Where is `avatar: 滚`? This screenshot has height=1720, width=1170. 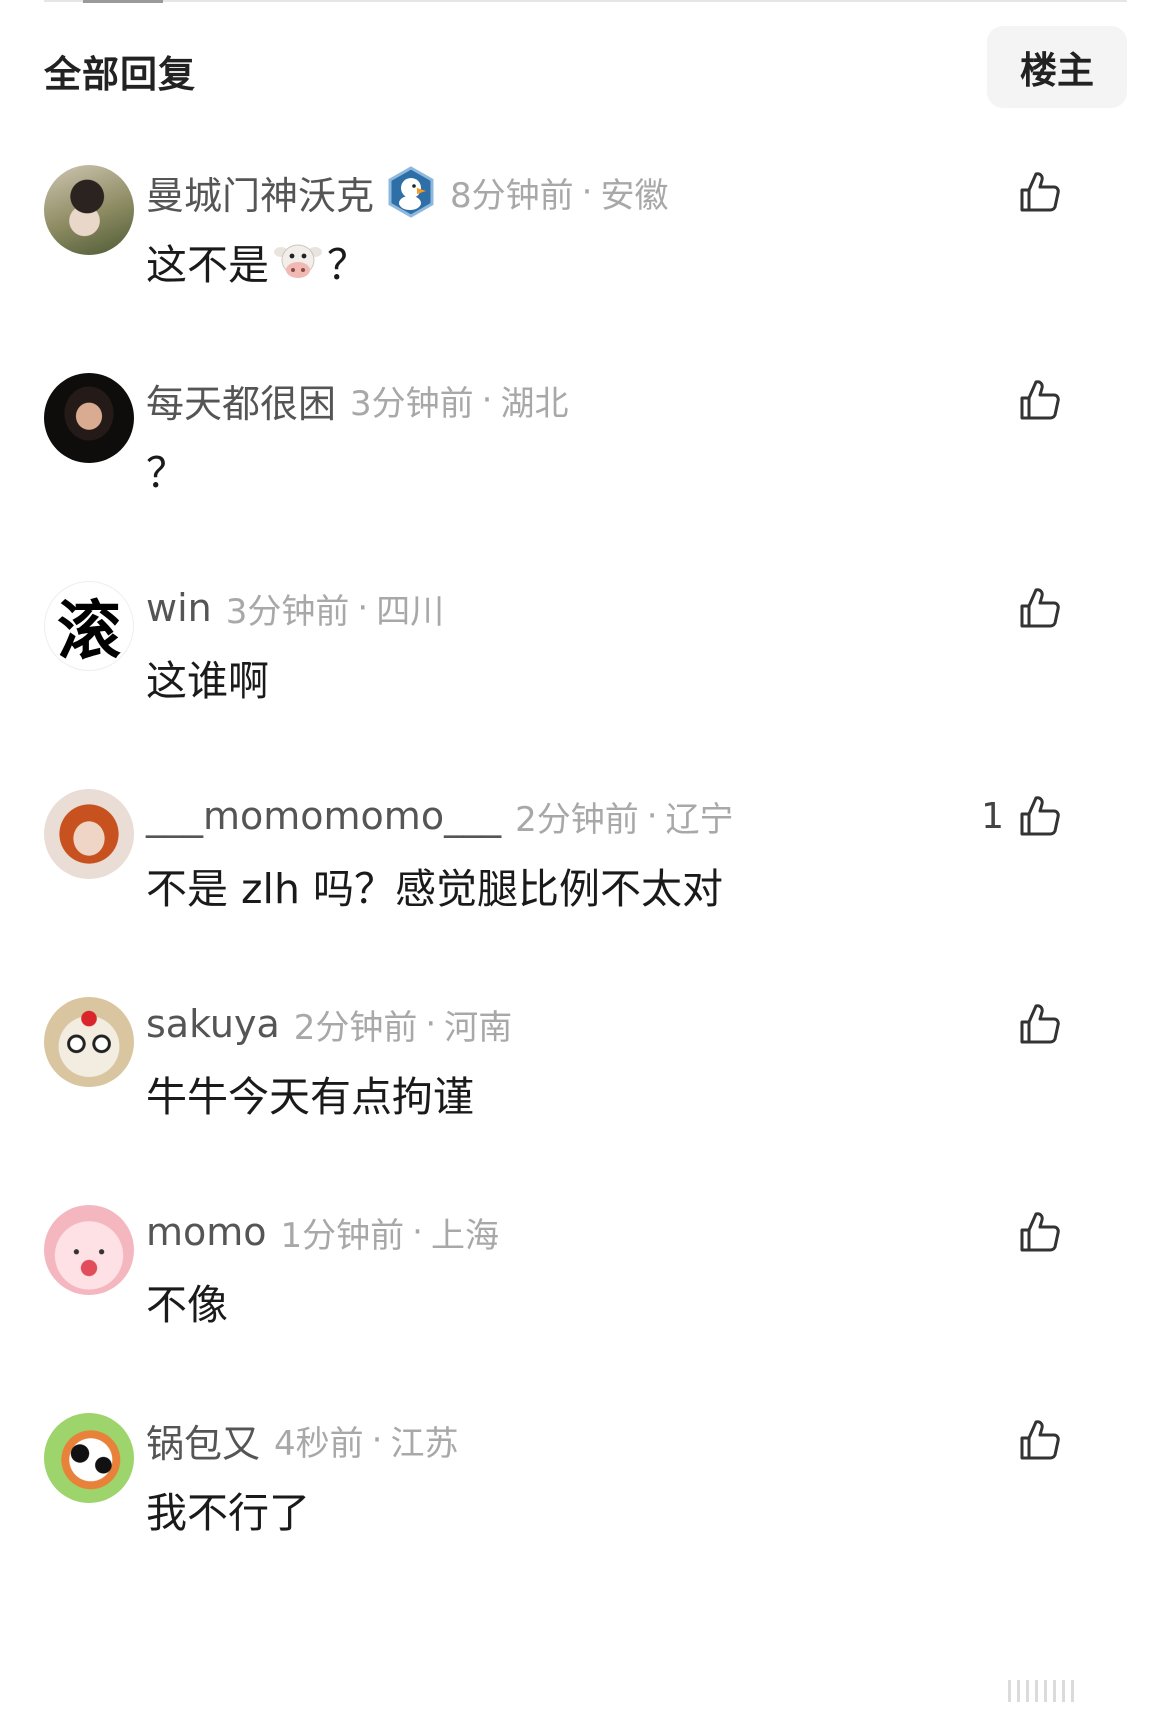
avatar: 滚 is located at coordinates (89, 626).